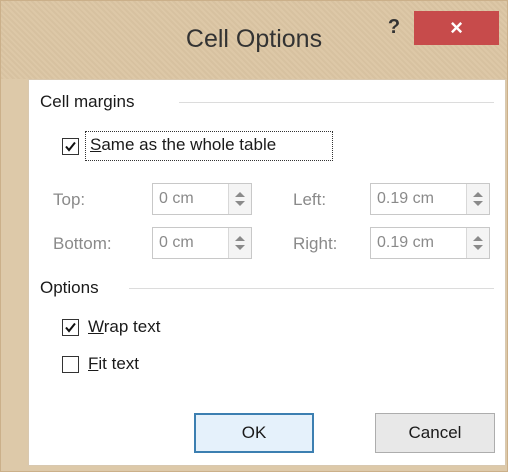 Image resolution: width=508 pixels, height=472 pixels. I want to click on fit-text-label: Fit text, so click(113, 364).